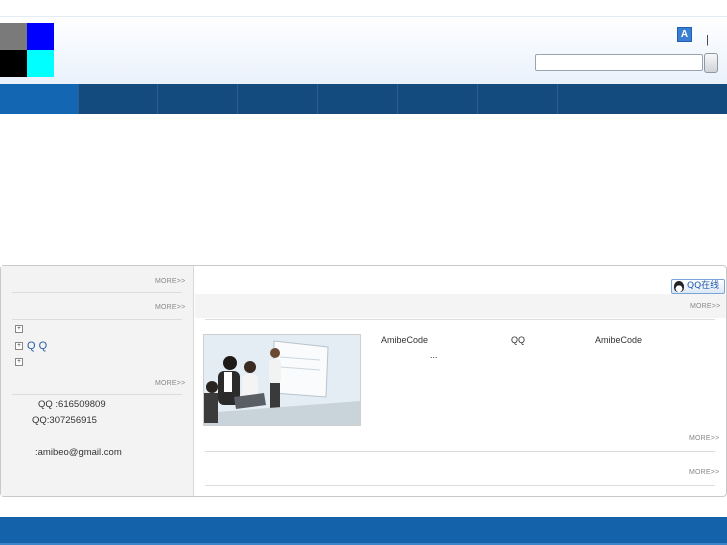  I want to click on contact-qq: QQ :616509809, so click(72, 404).